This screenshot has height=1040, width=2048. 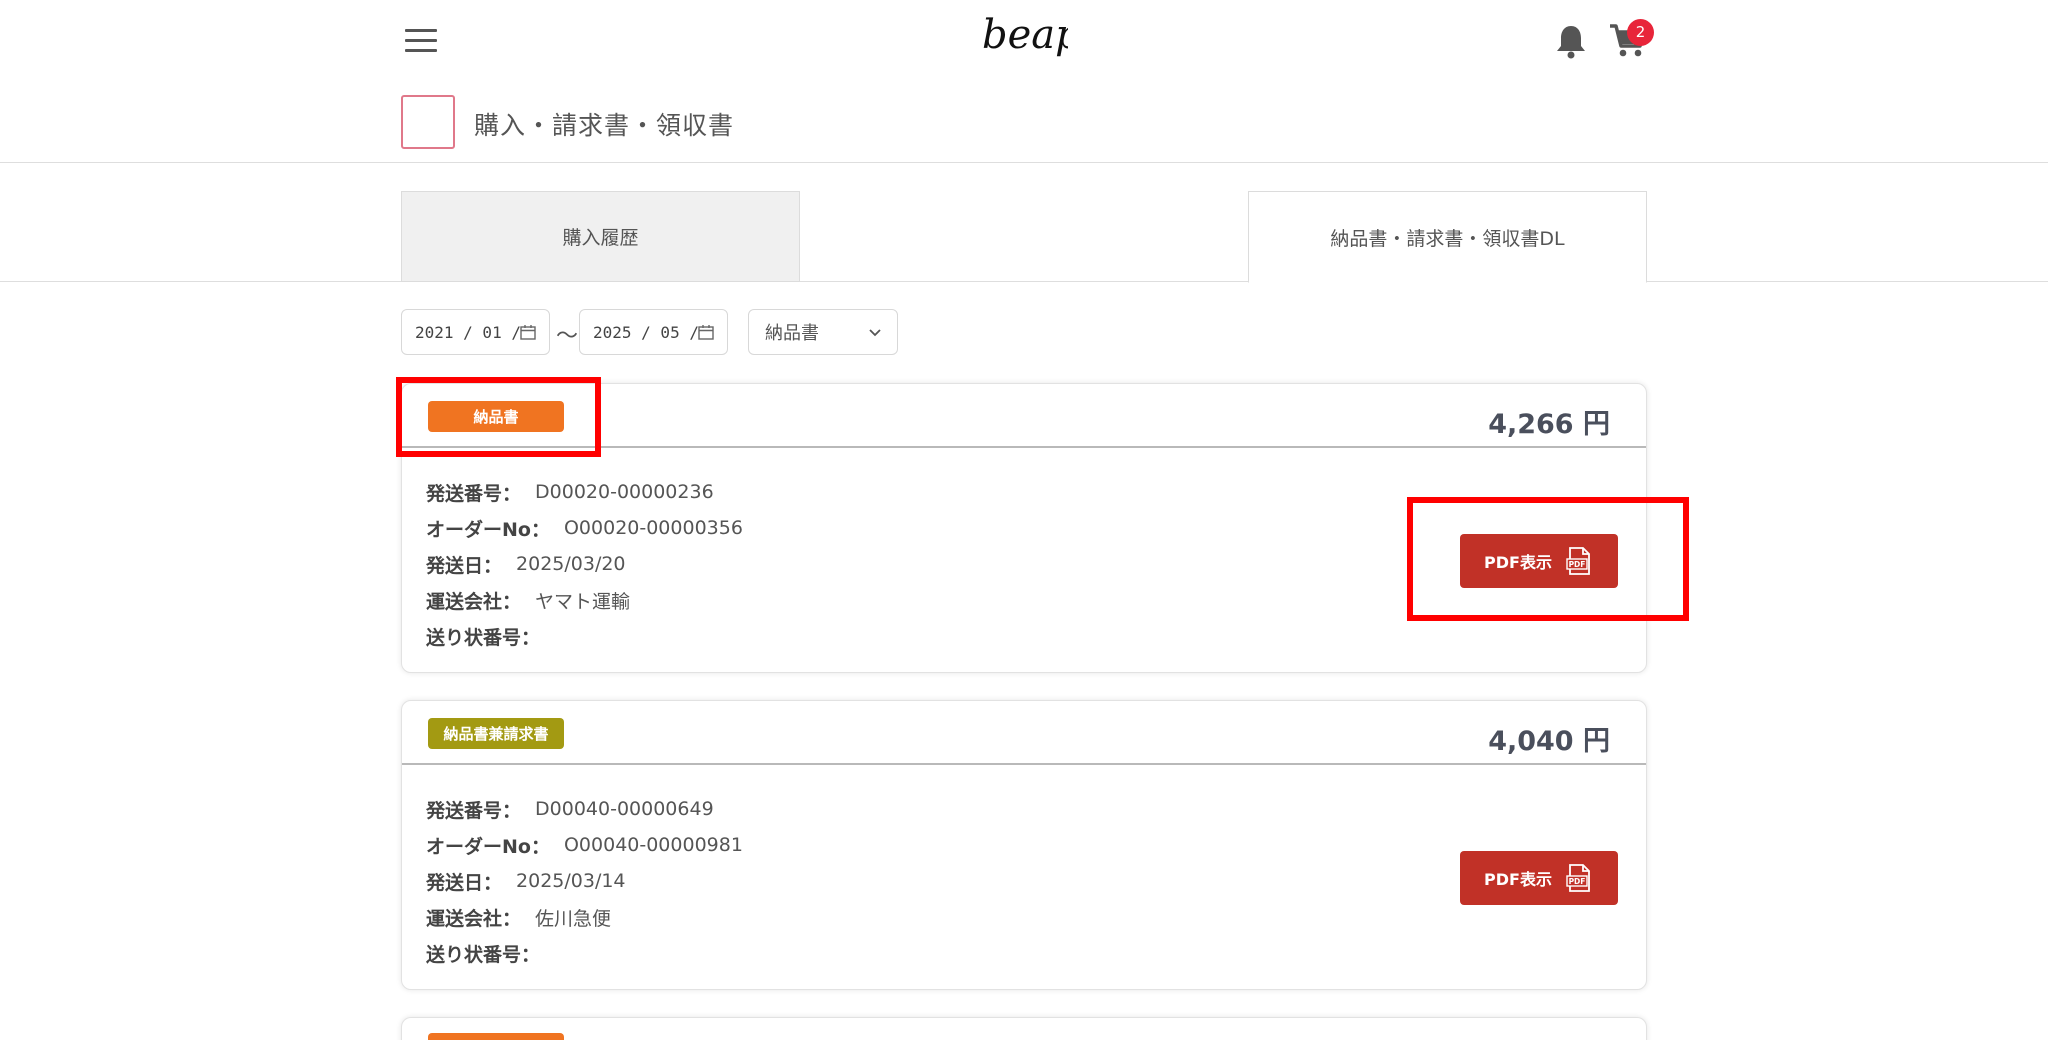 What do you see at coordinates (1549, 424) in the screenshot?
I see `document-amount: 4,266 円` at bounding box center [1549, 424].